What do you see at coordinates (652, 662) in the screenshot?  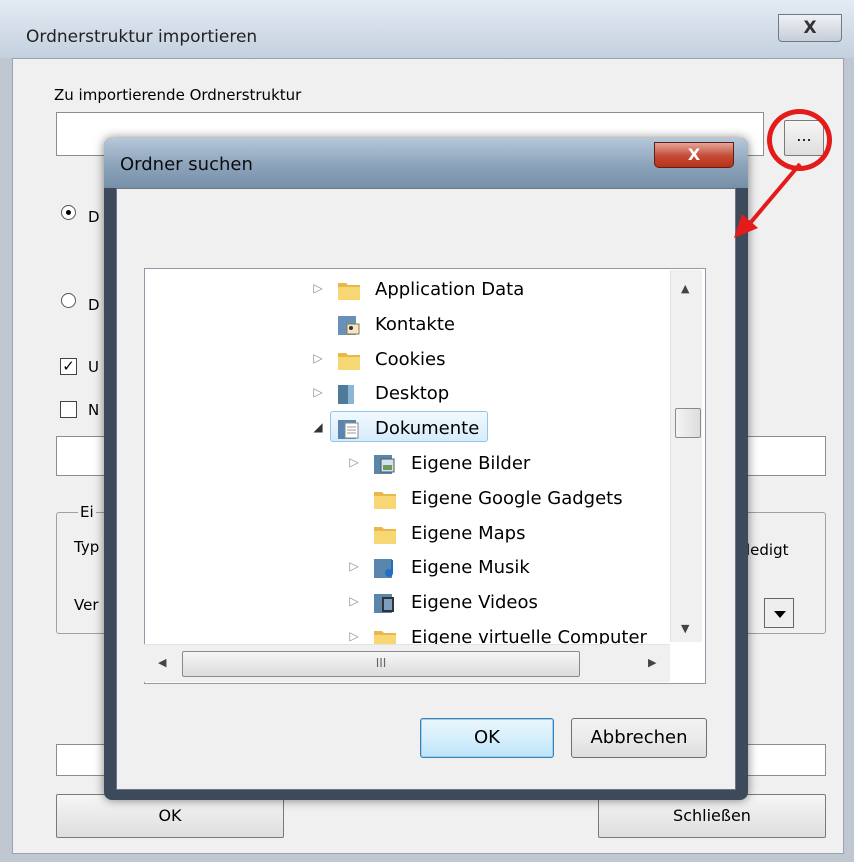 I see `scroll-right-icon: ▶` at bounding box center [652, 662].